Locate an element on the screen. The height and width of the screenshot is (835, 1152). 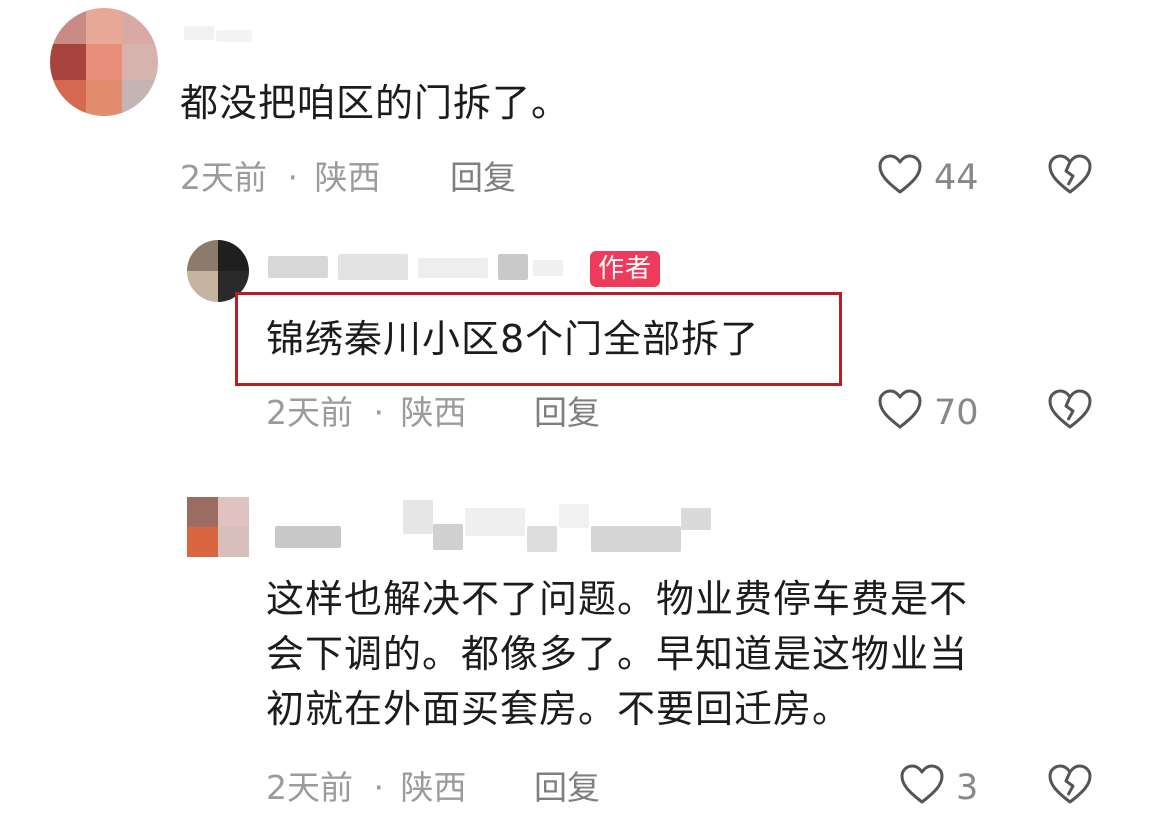
comment-text-line: 会下调的。都像多了。早知道是这物业当 is located at coordinates (617, 654).